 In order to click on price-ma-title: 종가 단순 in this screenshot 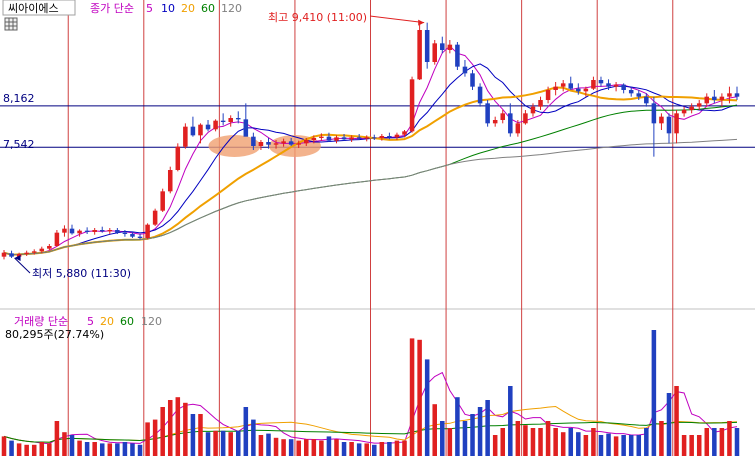, I will do `click(112, 8)`.